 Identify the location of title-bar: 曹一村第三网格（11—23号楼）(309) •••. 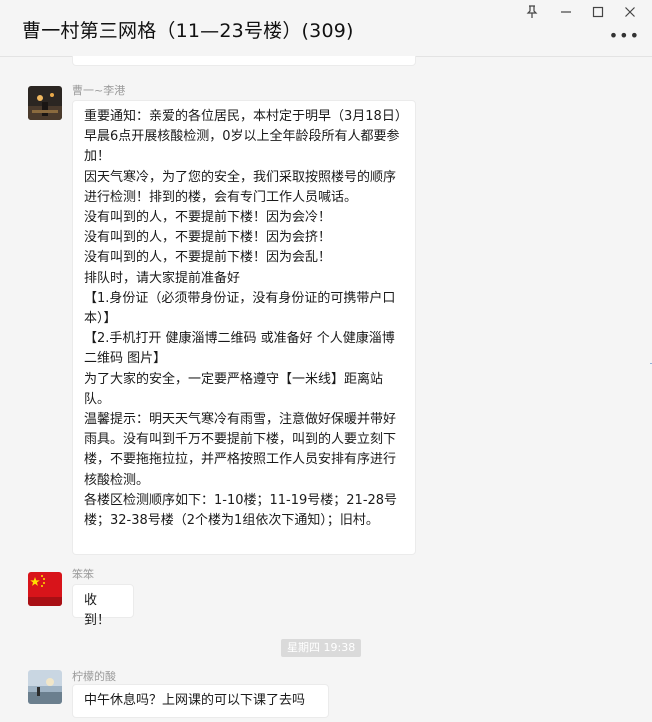
(326, 28).